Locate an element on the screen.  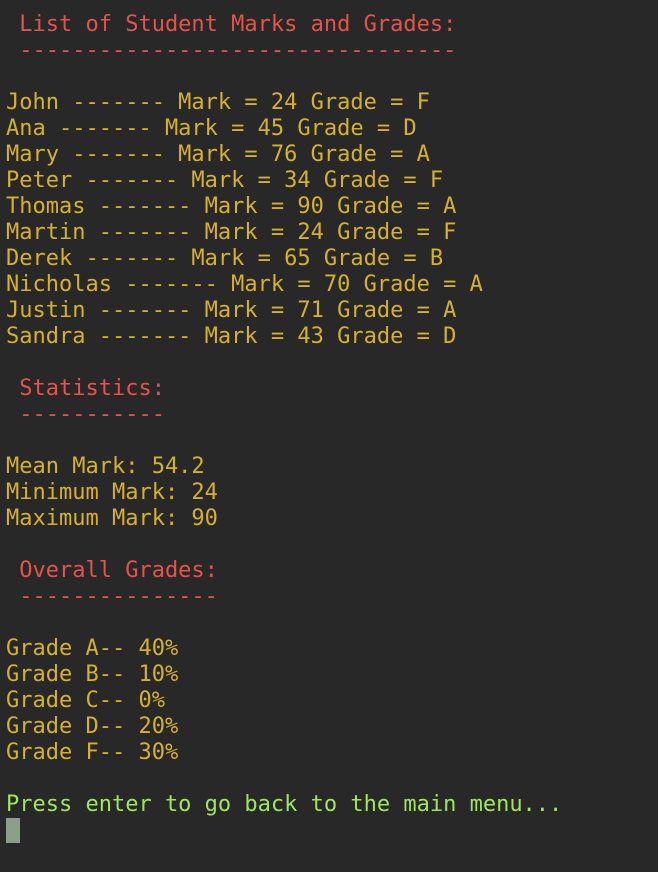
student-row: Justin ------- Mark = 71 Grade = A is located at coordinates (231, 310).